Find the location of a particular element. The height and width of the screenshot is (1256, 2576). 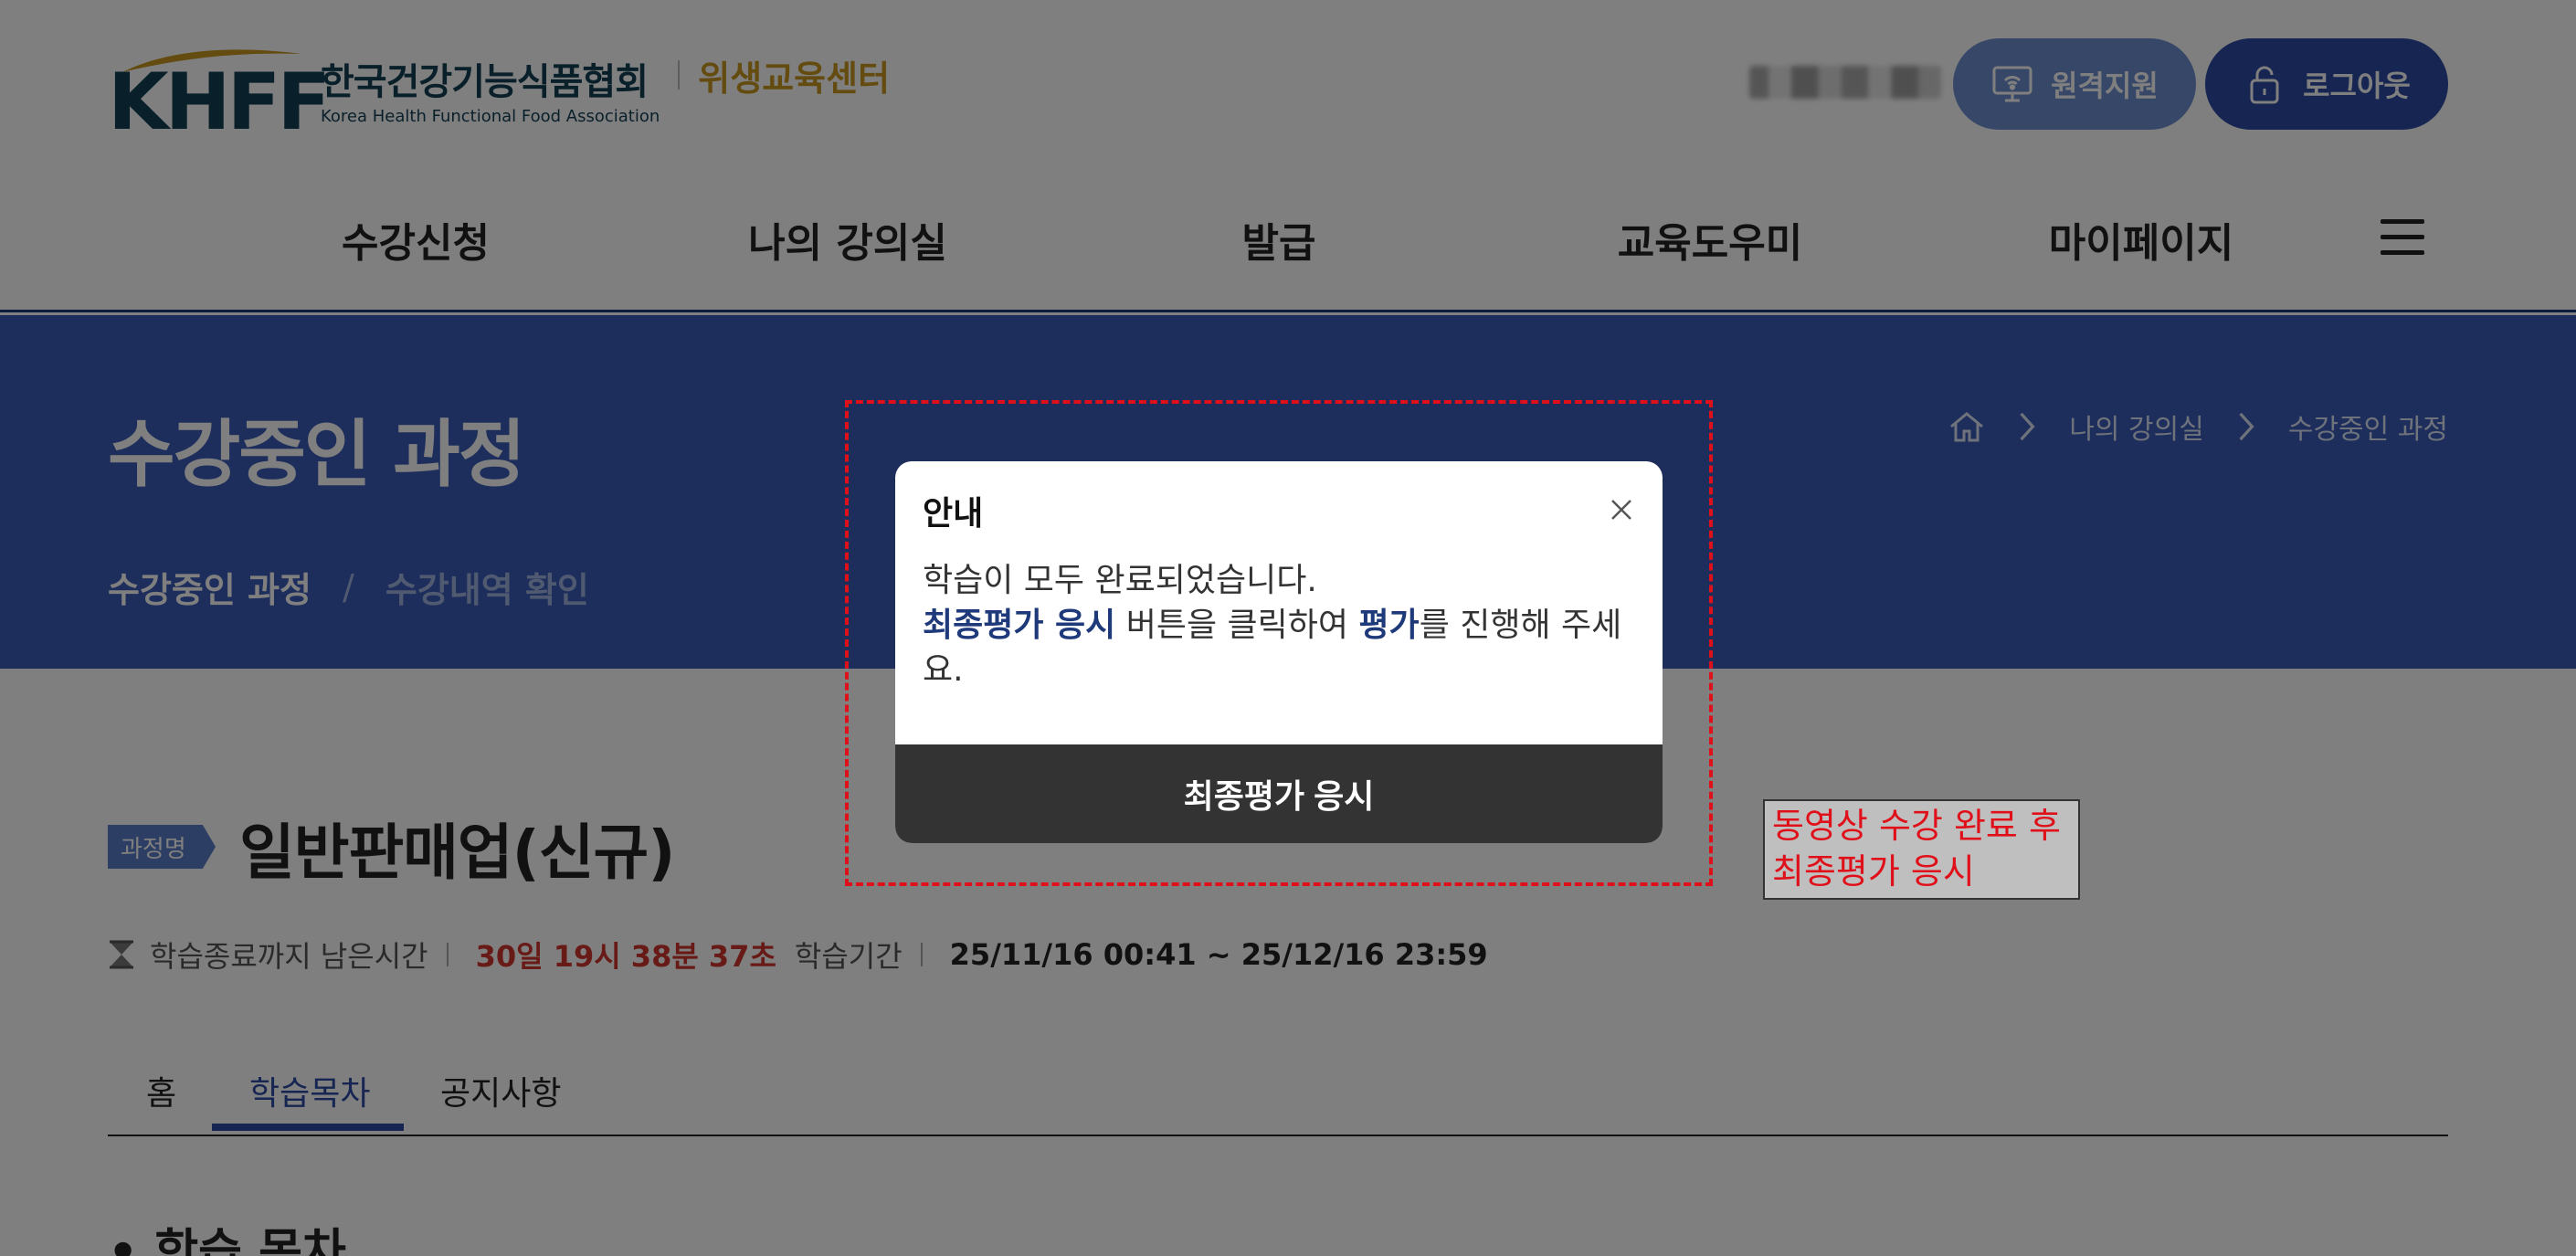

modal-message-mid: 버튼을 클릭하여 is located at coordinates (1237, 625).